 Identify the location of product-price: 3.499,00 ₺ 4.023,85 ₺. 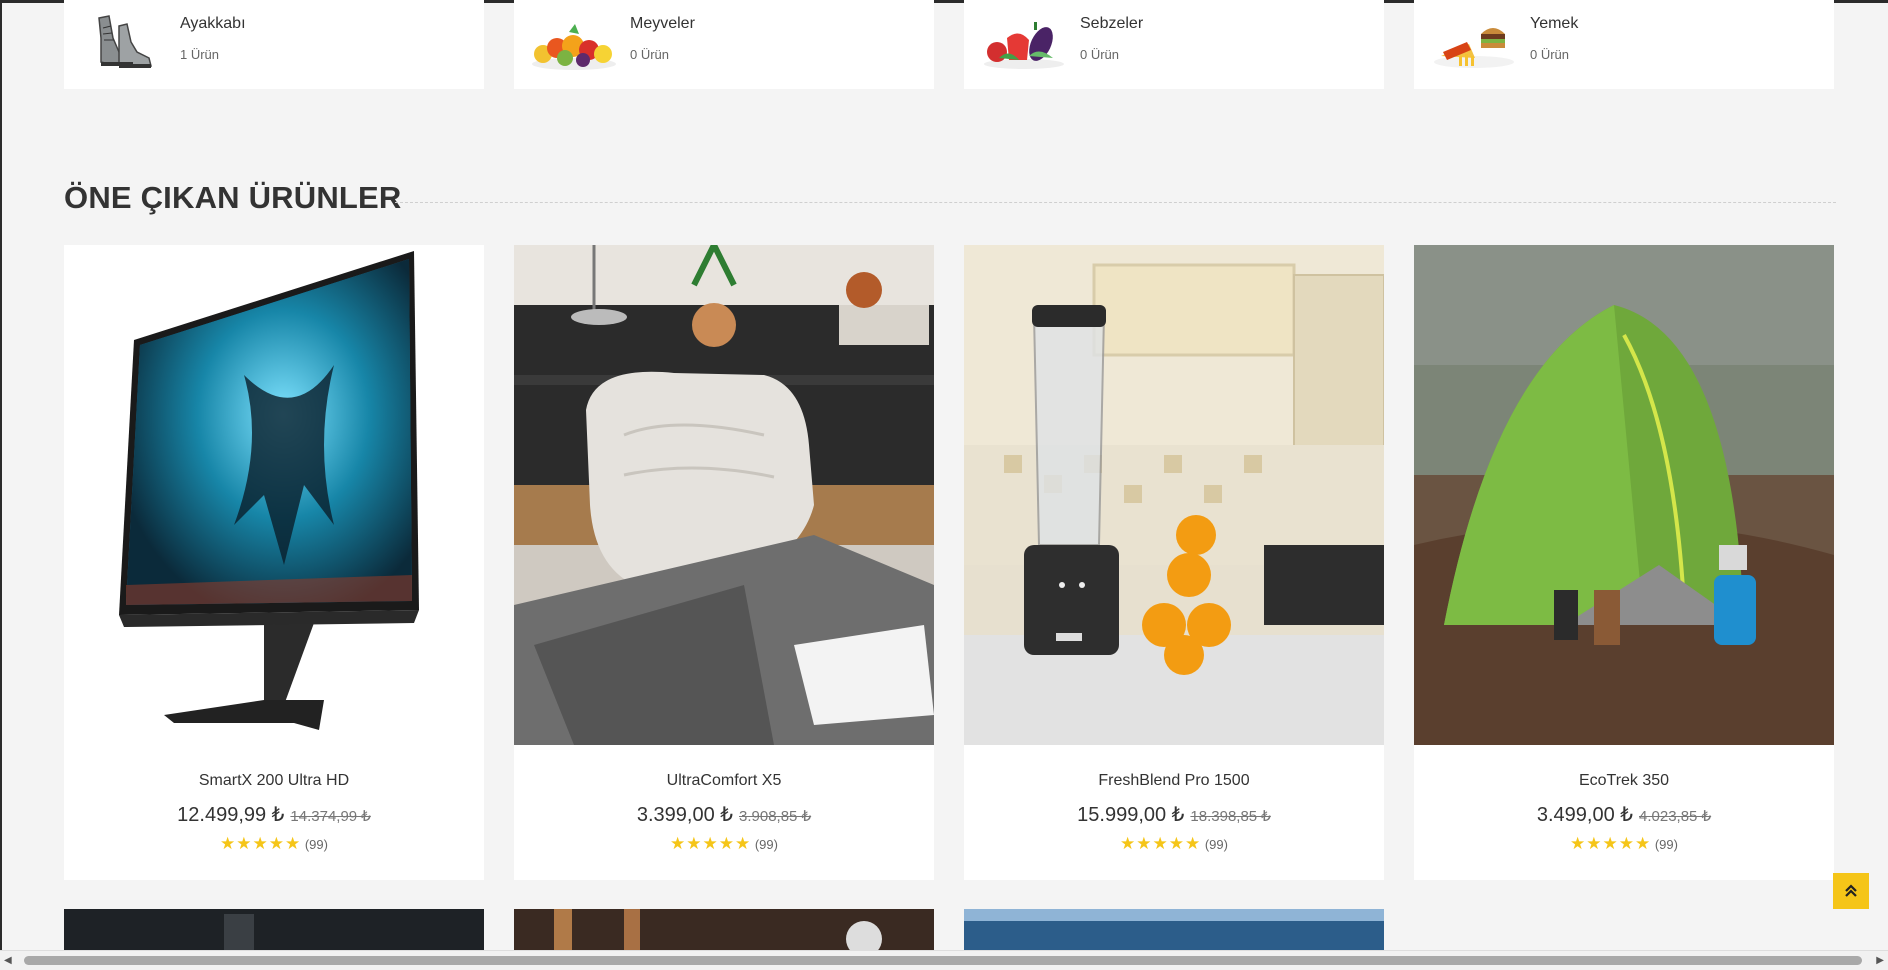
(1624, 814).